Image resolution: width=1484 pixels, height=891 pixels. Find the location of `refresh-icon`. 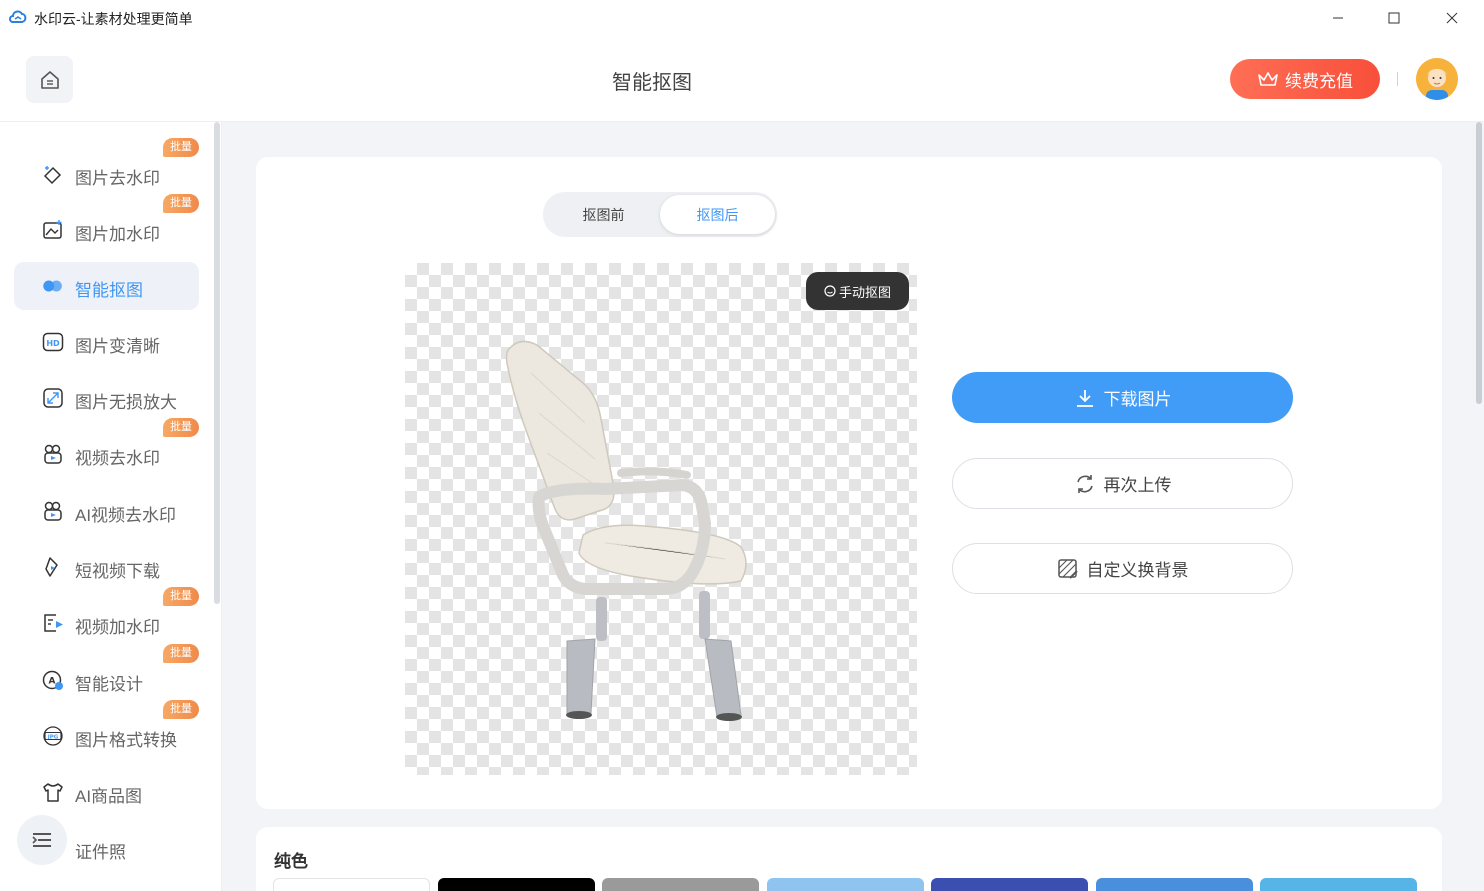

refresh-icon is located at coordinates (1084, 483).